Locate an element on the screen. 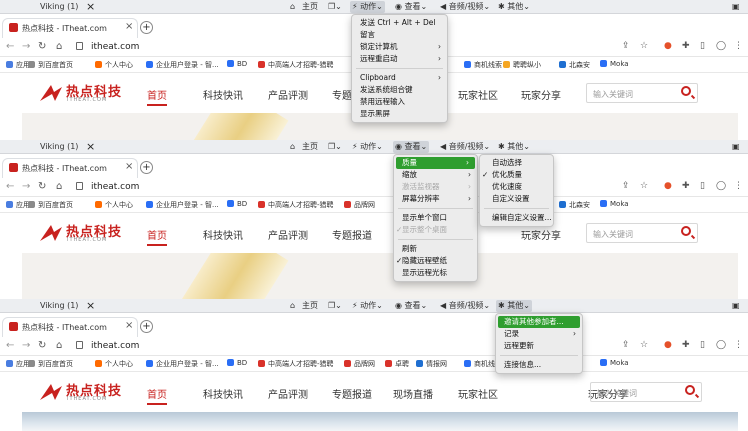 The width and height of the screenshot is (748, 431). nav-live: 现场直播 is located at coordinates (413, 393).